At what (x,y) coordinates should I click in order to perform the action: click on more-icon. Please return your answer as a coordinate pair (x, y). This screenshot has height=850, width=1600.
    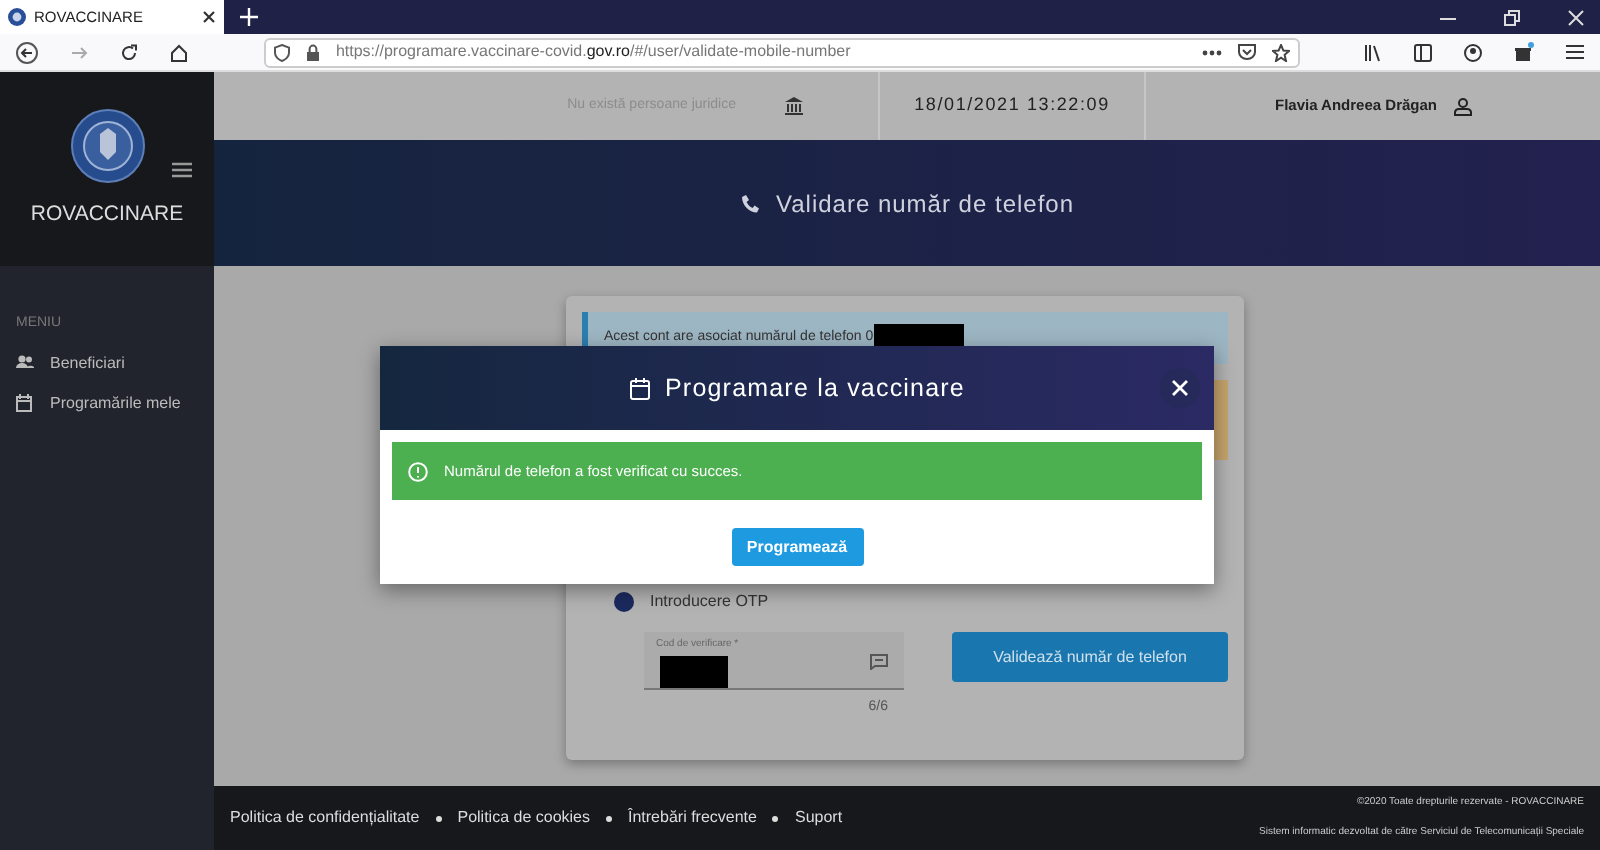
    Looking at the image, I should click on (1212, 52).